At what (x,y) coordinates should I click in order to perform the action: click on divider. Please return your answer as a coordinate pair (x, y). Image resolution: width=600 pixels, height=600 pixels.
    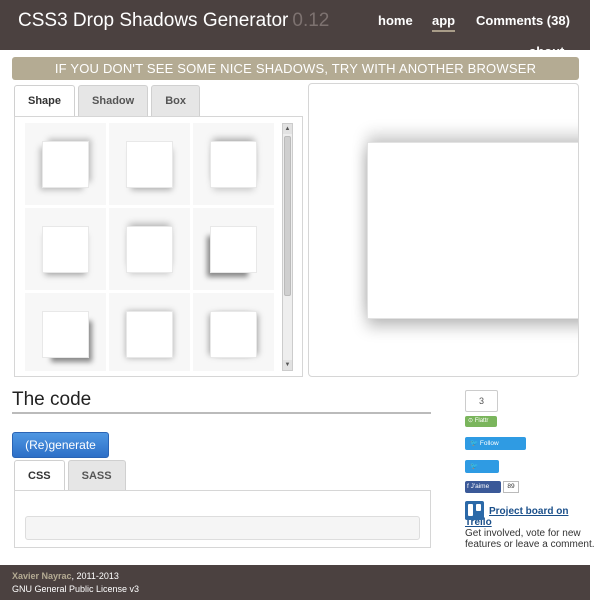
    Looking at the image, I should click on (221, 413).